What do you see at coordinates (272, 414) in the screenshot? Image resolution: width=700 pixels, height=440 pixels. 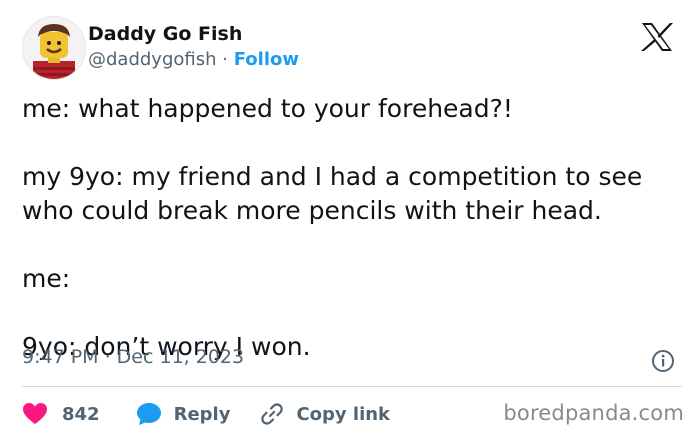 I see `link-icon` at bounding box center [272, 414].